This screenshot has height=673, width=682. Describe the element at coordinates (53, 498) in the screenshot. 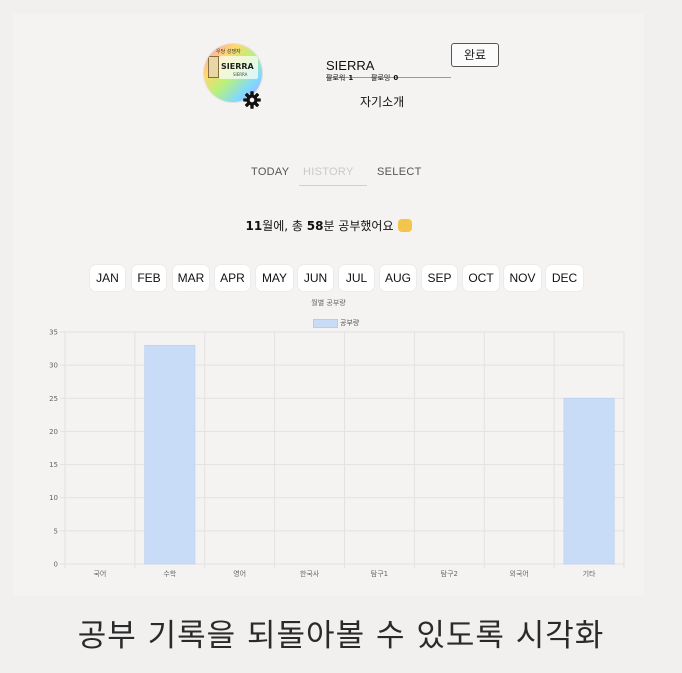

I see `y-tick-label: 10` at that location.